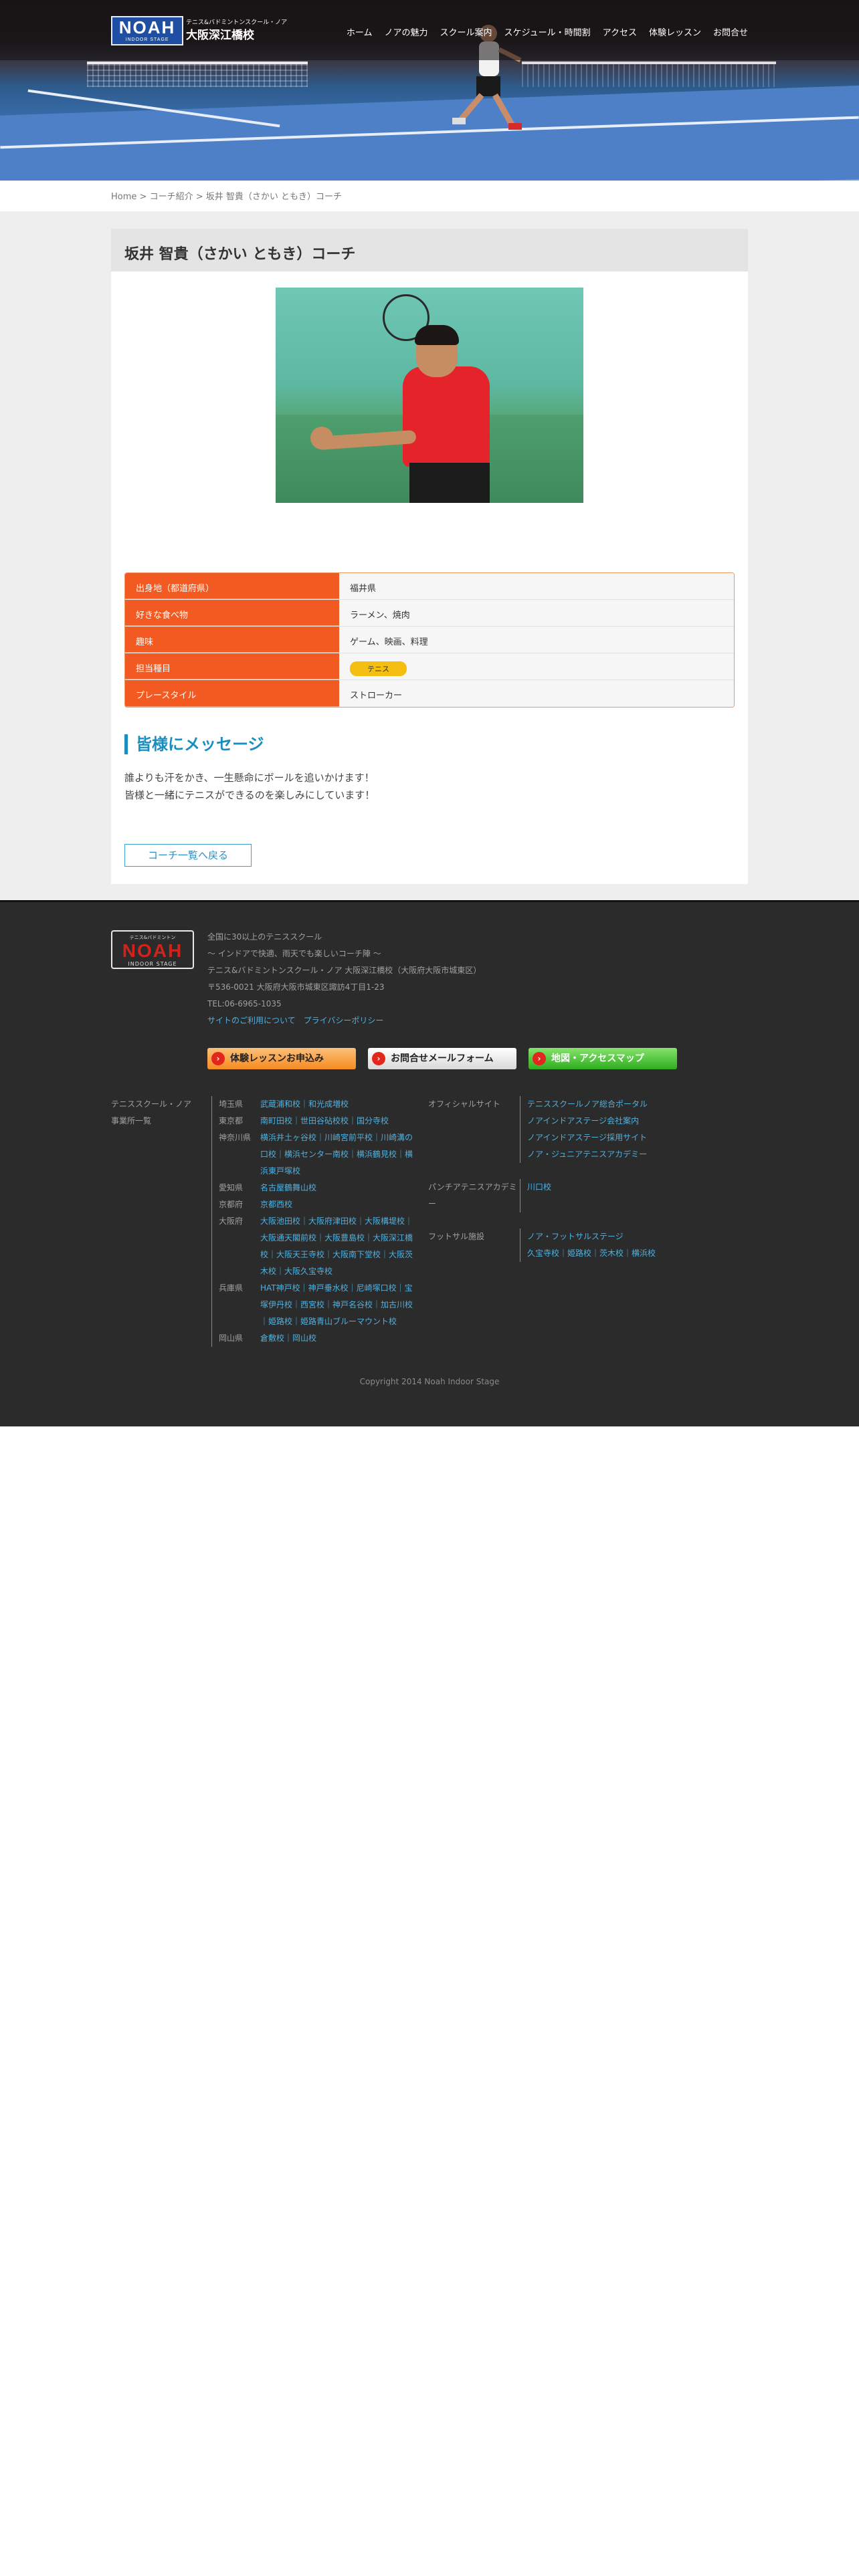 The width and height of the screenshot is (859, 2576). Describe the element at coordinates (294, 953) in the screenshot. I see `footer-info-line: 〜 インドアで快適、雨天でも楽しいコーチ陣 〜` at that location.